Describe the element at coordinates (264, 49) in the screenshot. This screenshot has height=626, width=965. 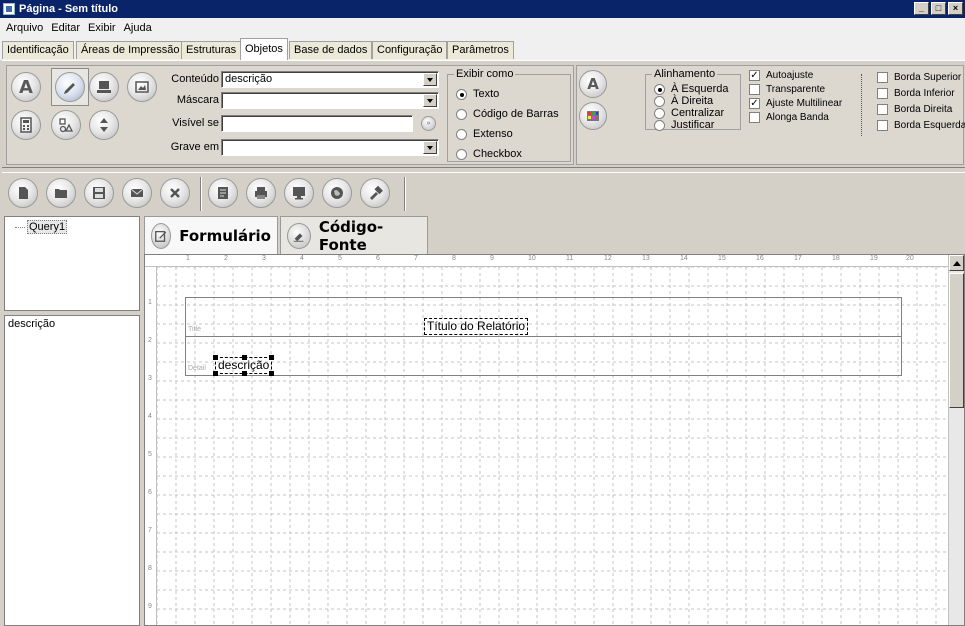
I see `tab-objetos: Objetos` at that location.